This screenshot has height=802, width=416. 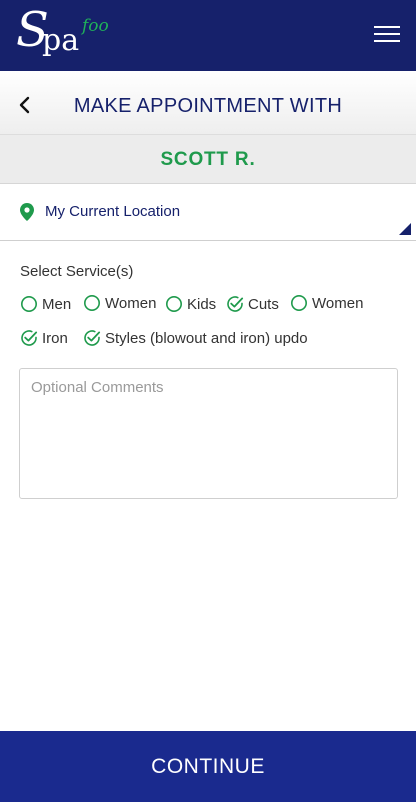 I want to click on service-option-women: Women, so click(x=119, y=303).